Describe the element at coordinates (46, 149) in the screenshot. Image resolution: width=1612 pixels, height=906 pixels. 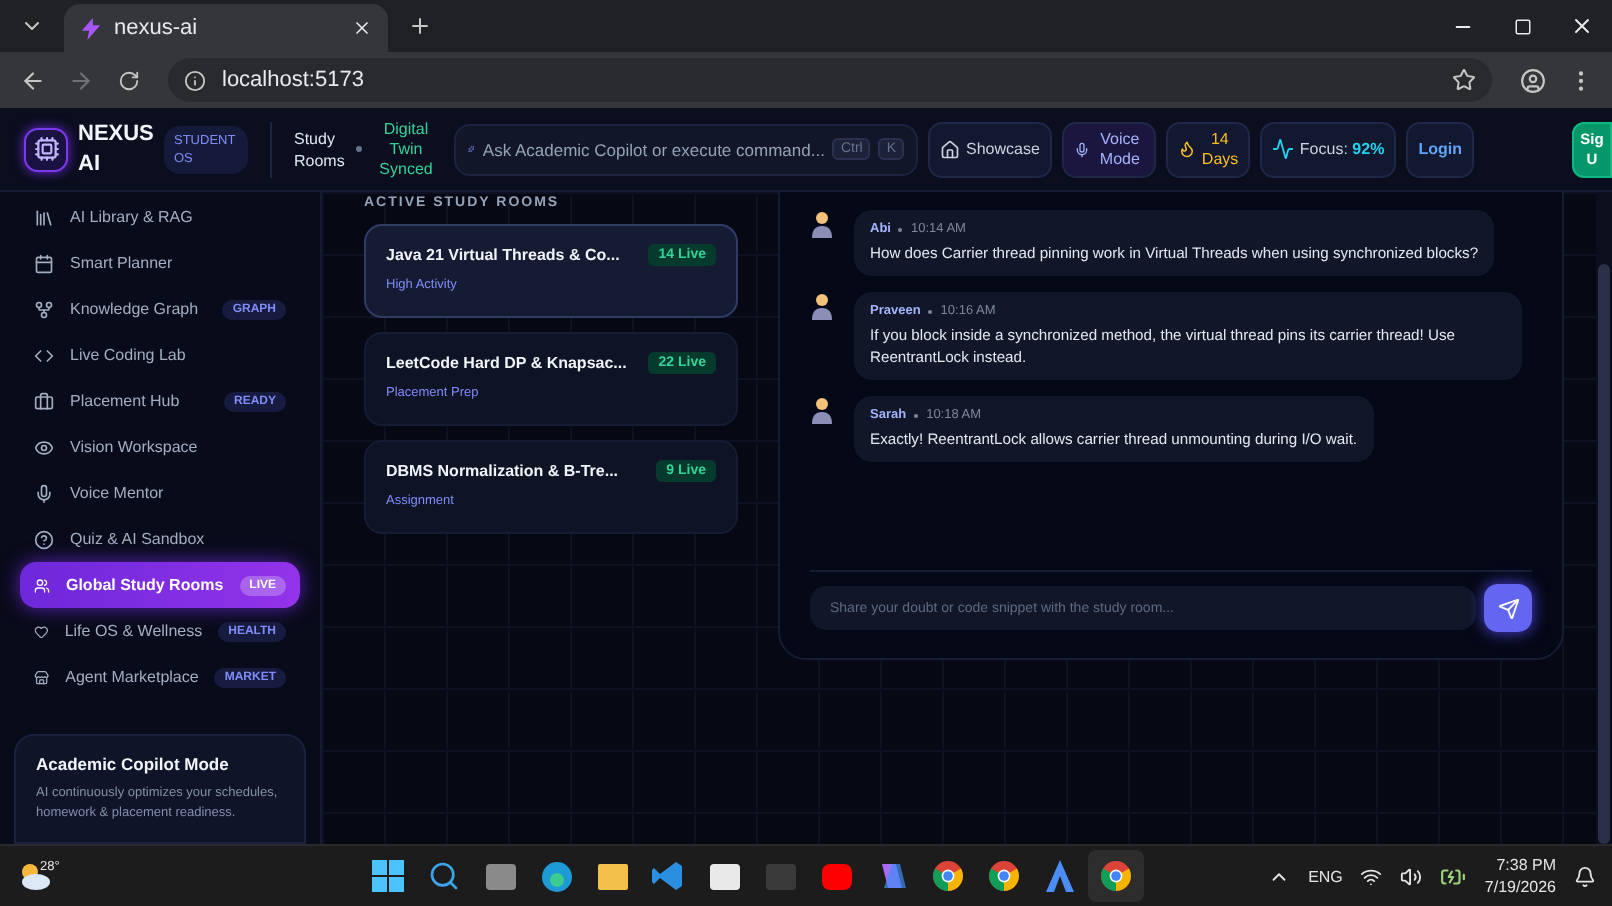
I see `chip-logo-icon` at that location.